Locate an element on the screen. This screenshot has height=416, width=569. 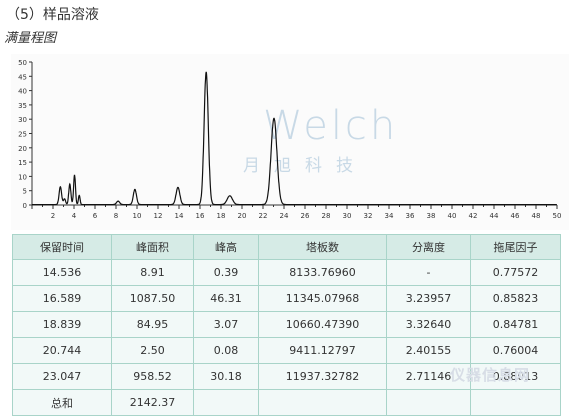
corner-watermark: 仪器信息网 is located at coordinates (490, 374).